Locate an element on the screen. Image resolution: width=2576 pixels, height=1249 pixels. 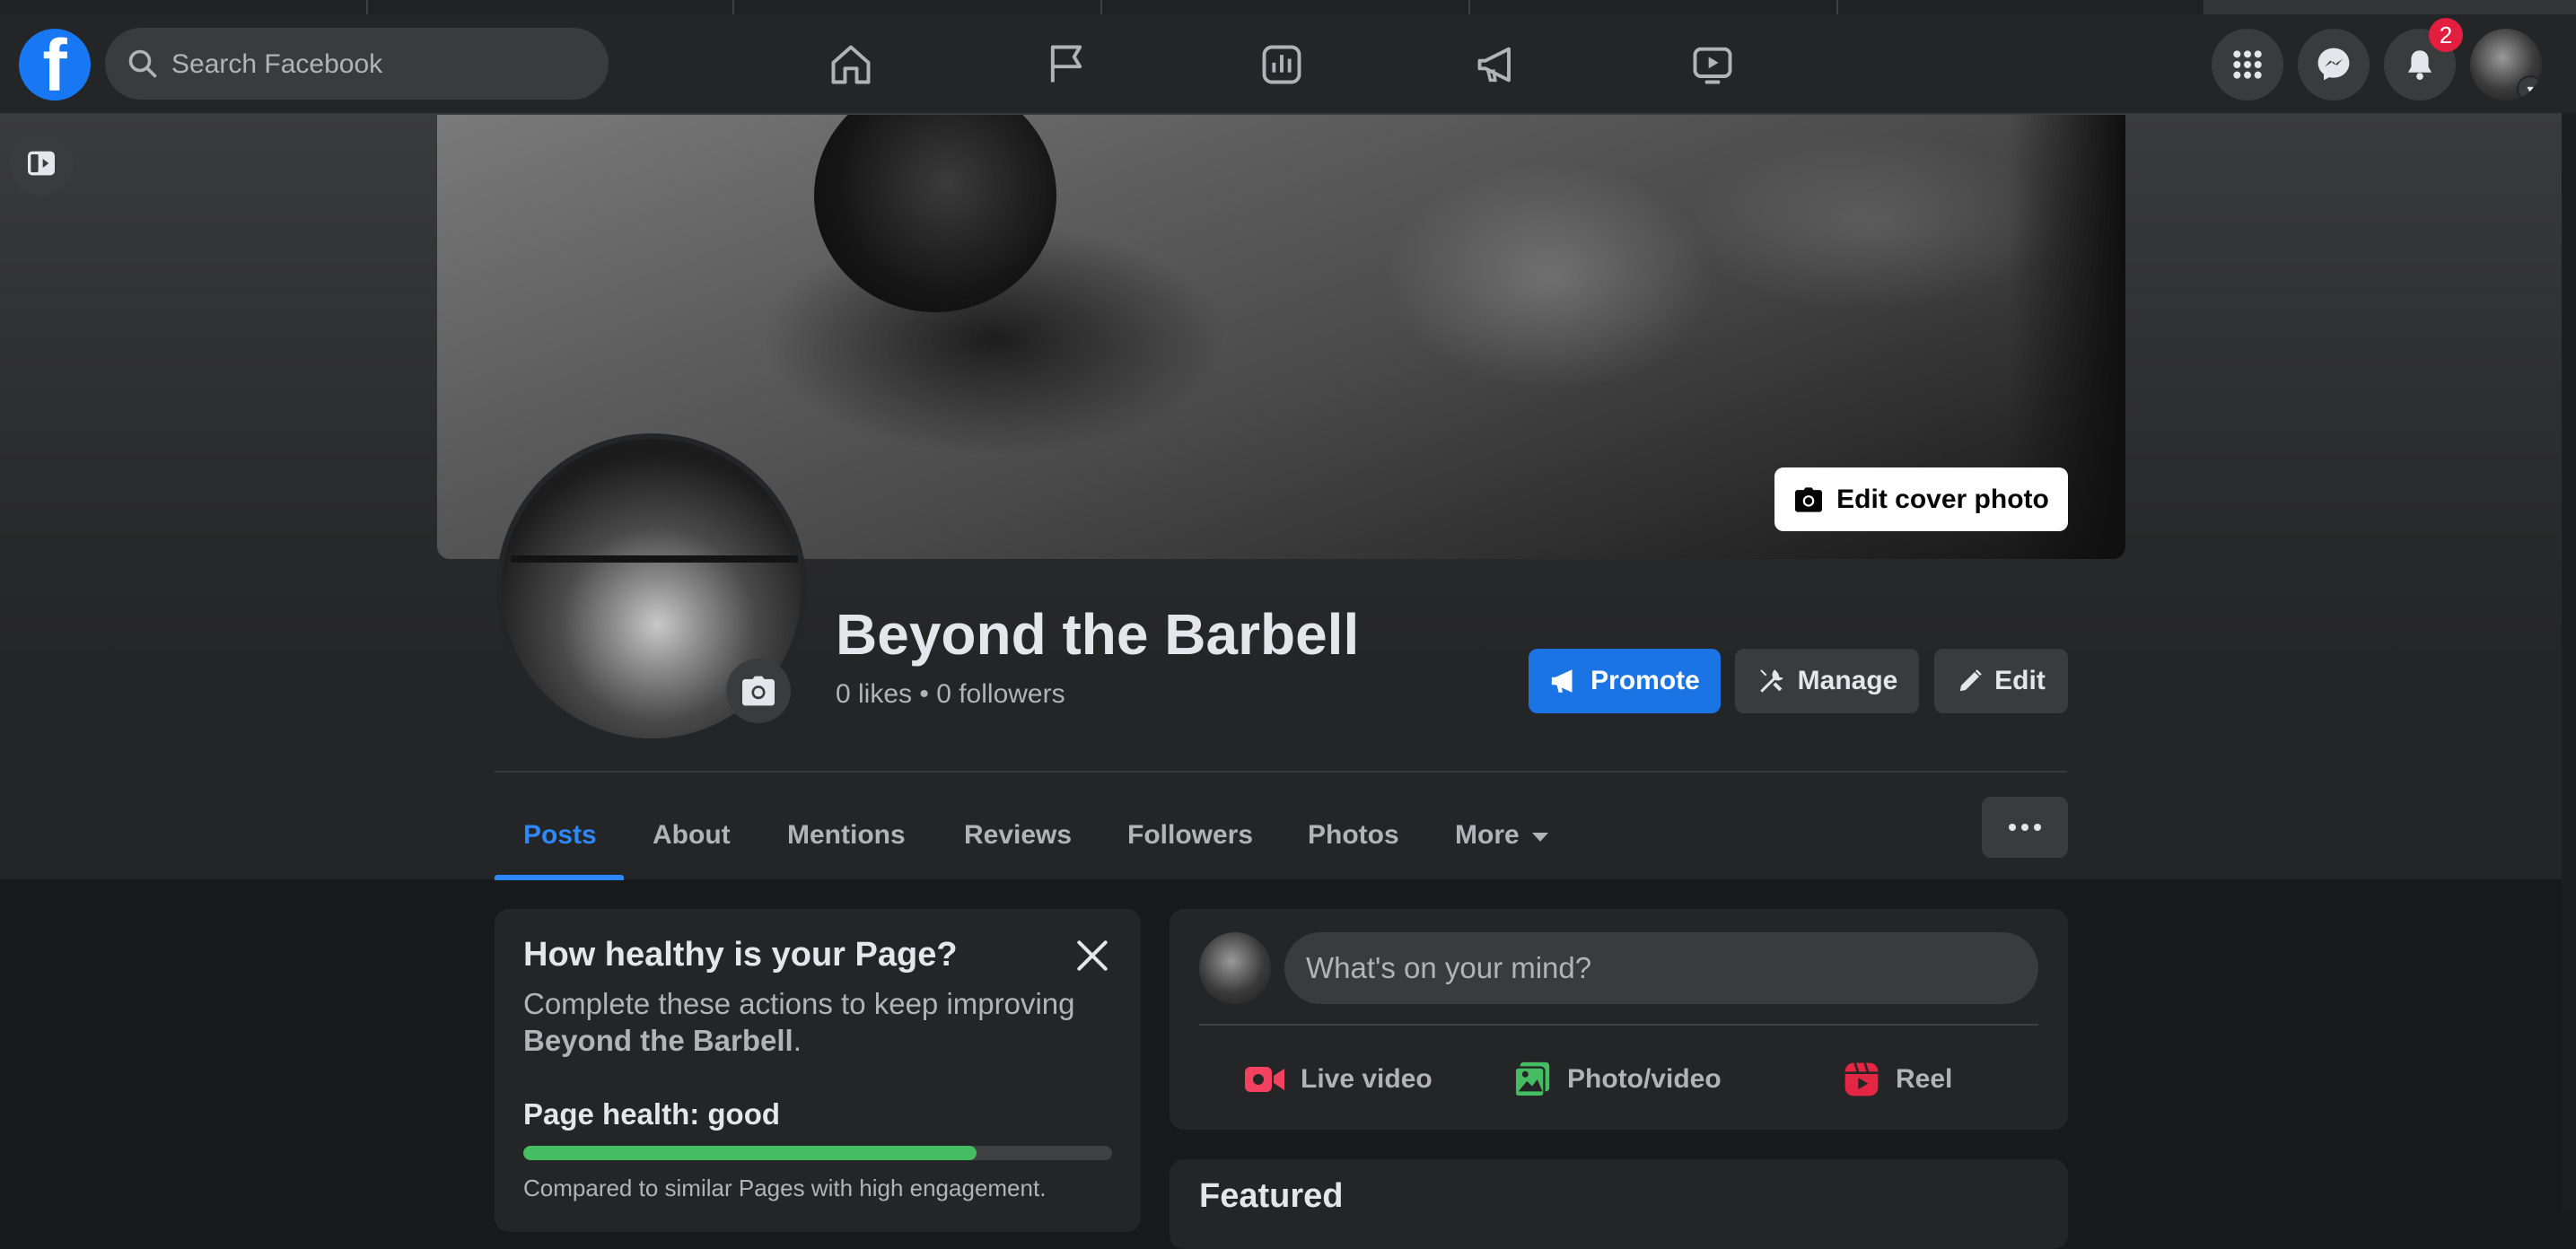
tab-posts: Posts is located at coordinates (560, 835).